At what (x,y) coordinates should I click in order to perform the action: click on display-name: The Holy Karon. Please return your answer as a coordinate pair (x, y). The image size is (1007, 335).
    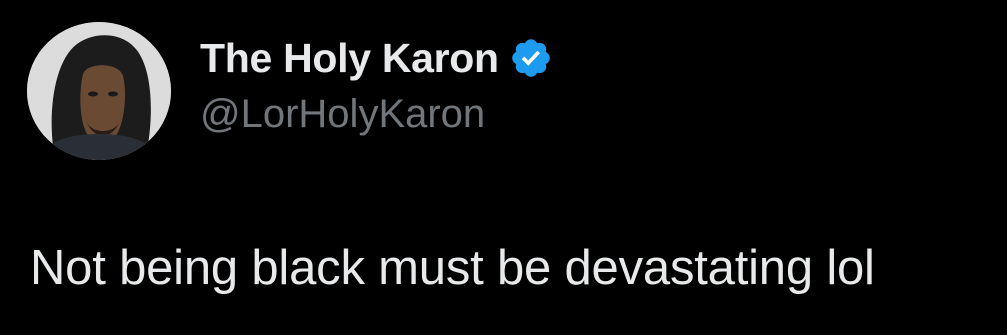
    Looking at the image, I should click on (349, 58).